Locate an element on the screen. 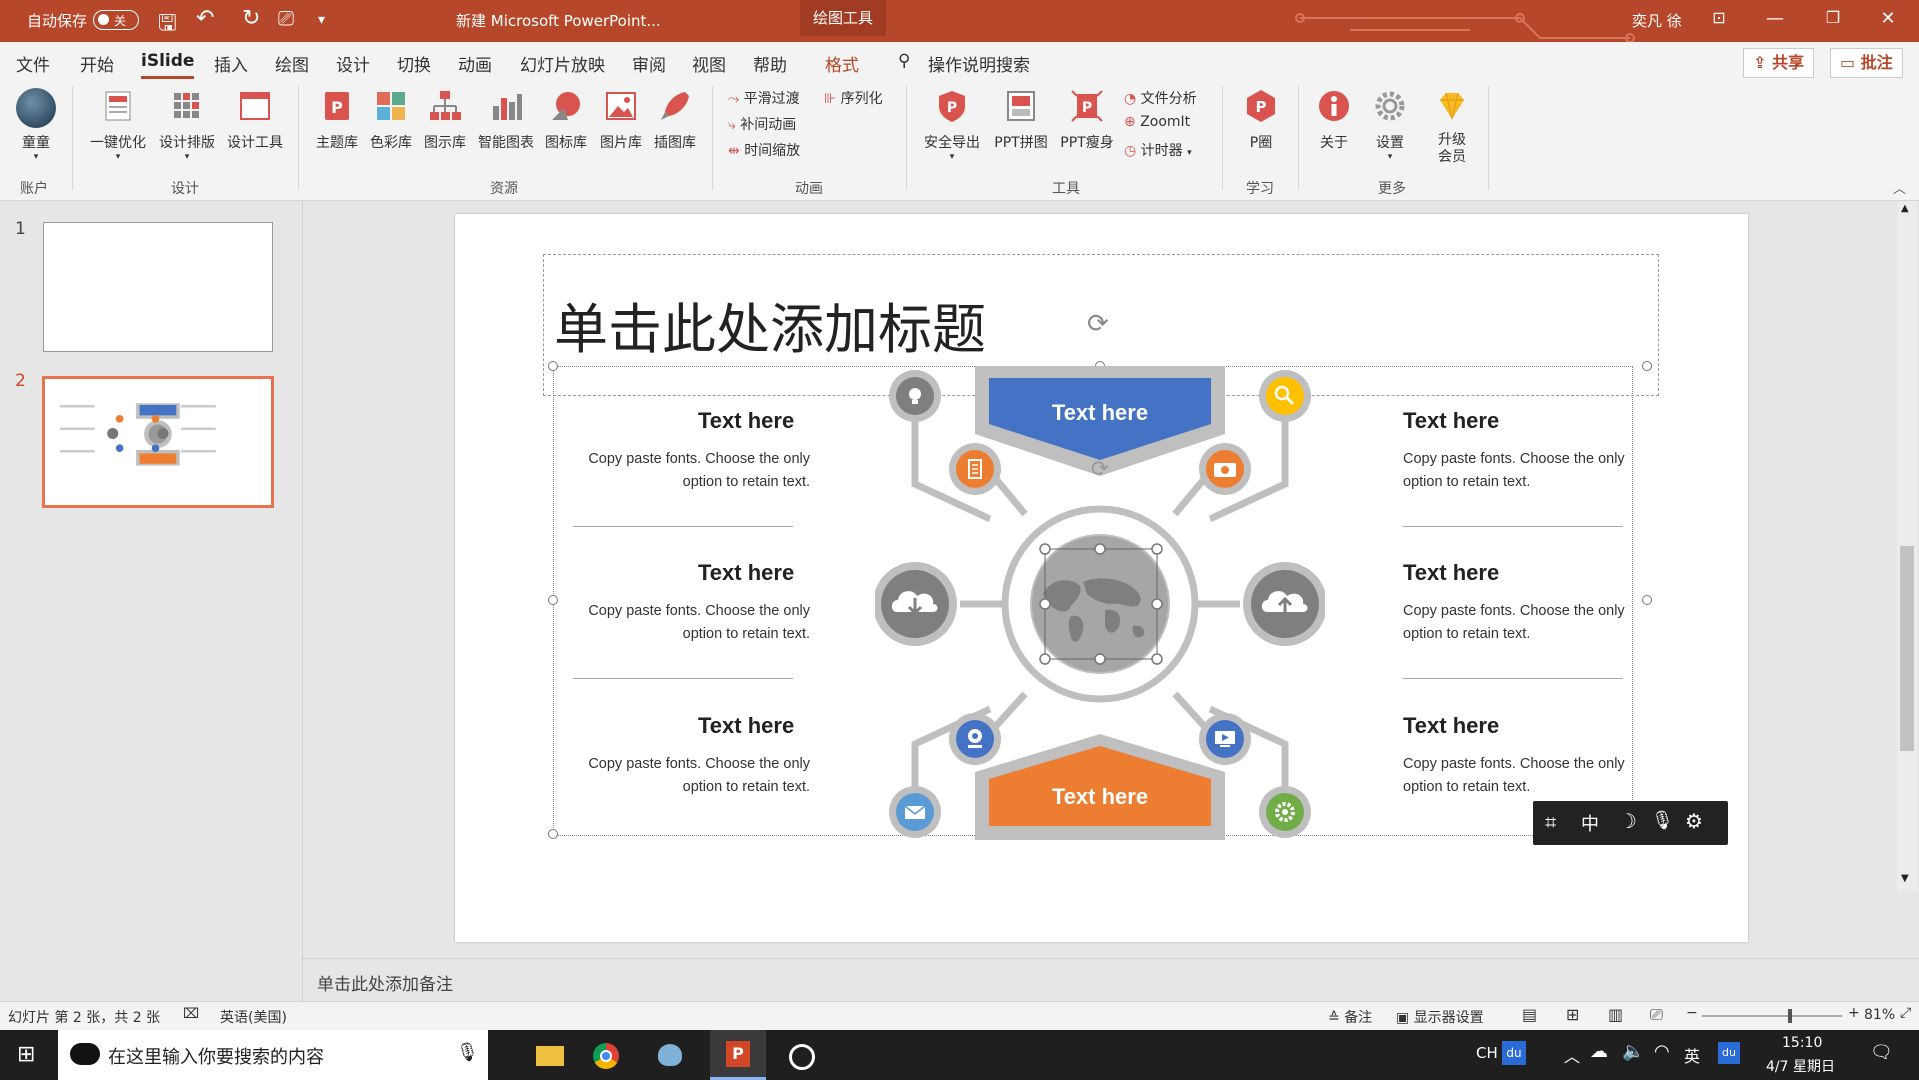 The width and height of the screenshot is (1919, 1080). zoom-slider is located at coordinates (1772, 1016).